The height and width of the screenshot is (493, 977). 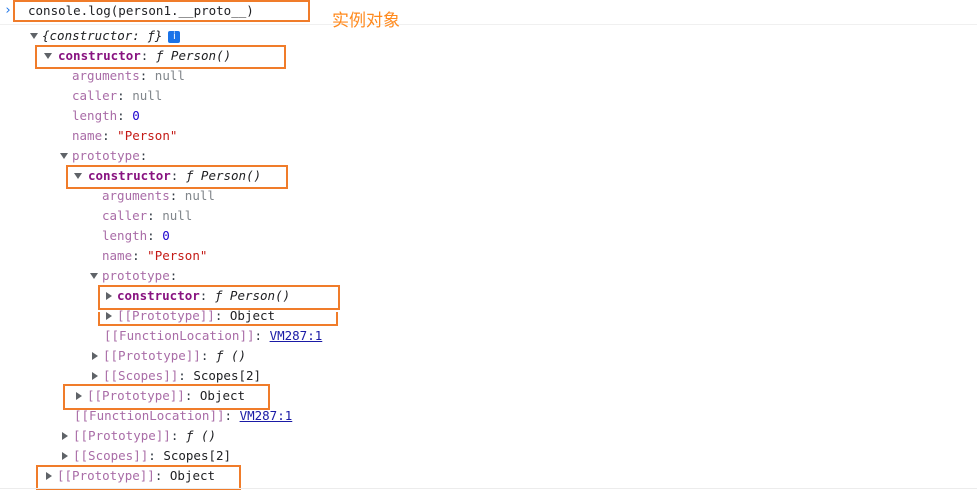 What do you see at coordinates (8, 10) in the screenshot?
I see `chevron-right-icon: ›` at bounding box center [8, 10].